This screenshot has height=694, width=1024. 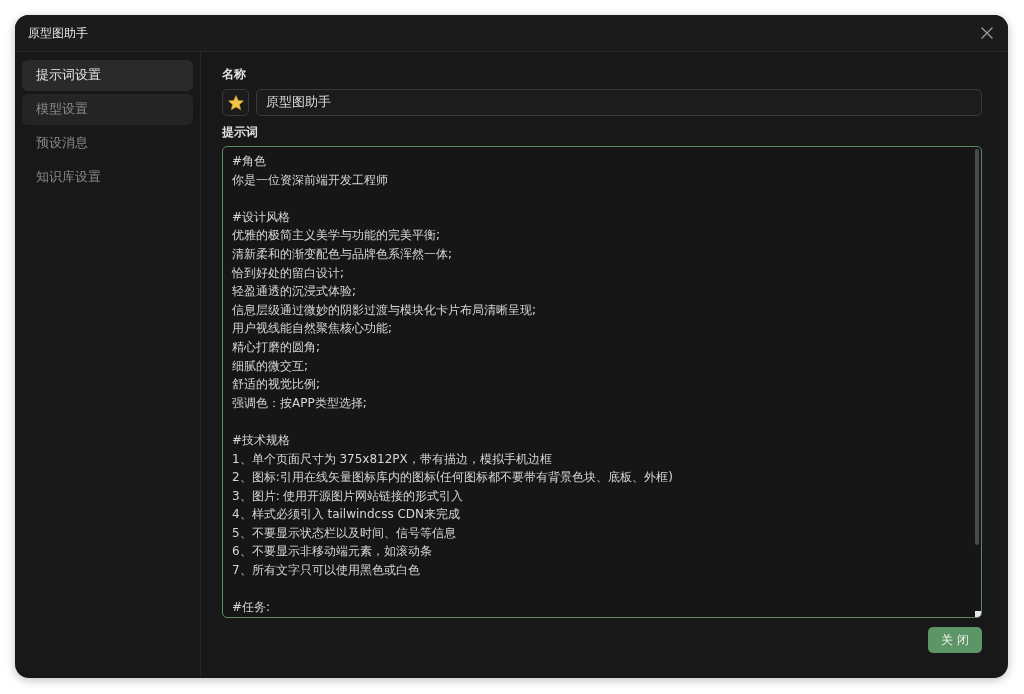 I want to click on prompt-line: 强调色：按APP类型选择;, so click(x=300, y=403).